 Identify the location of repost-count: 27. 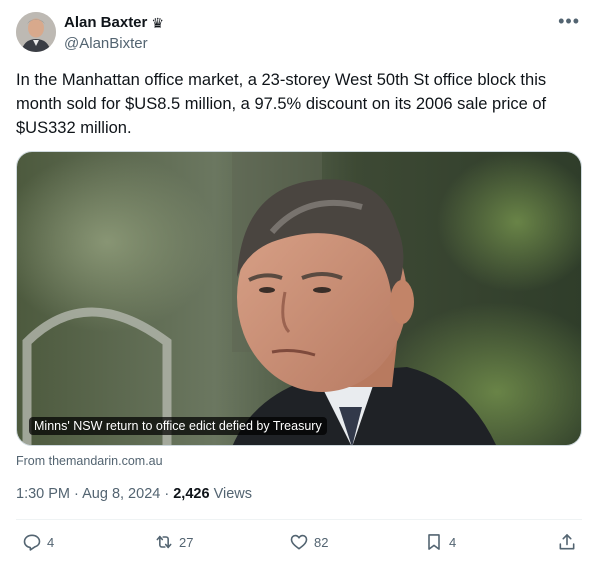
(186, 542).